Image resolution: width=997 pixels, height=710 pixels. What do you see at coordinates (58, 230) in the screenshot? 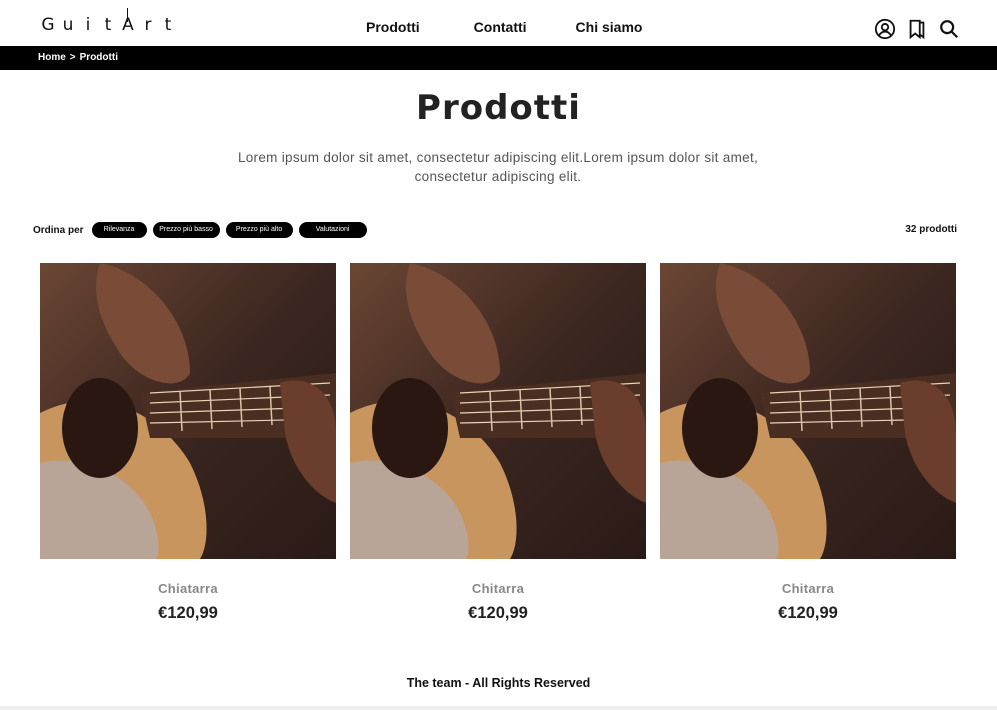
I see `sort-label: Ordina per` at bounding box center [58, 230].